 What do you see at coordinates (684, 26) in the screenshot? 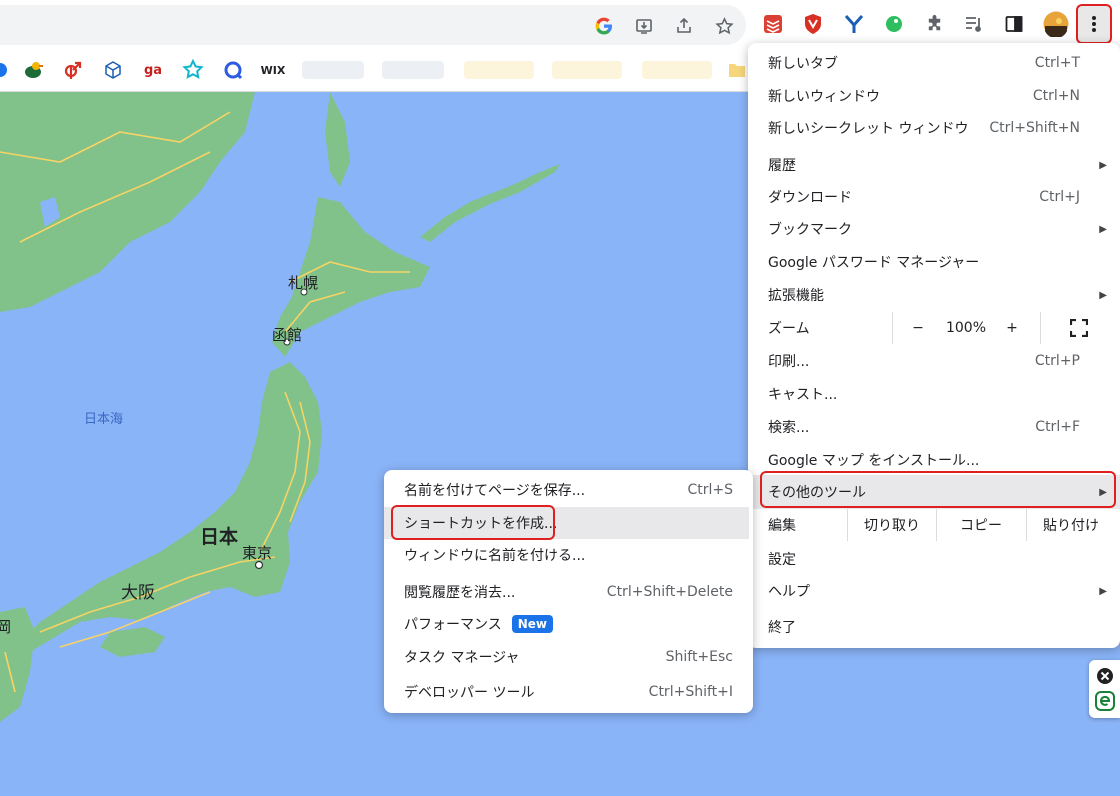
I see `share-icon` at bounding box center [684, 26].